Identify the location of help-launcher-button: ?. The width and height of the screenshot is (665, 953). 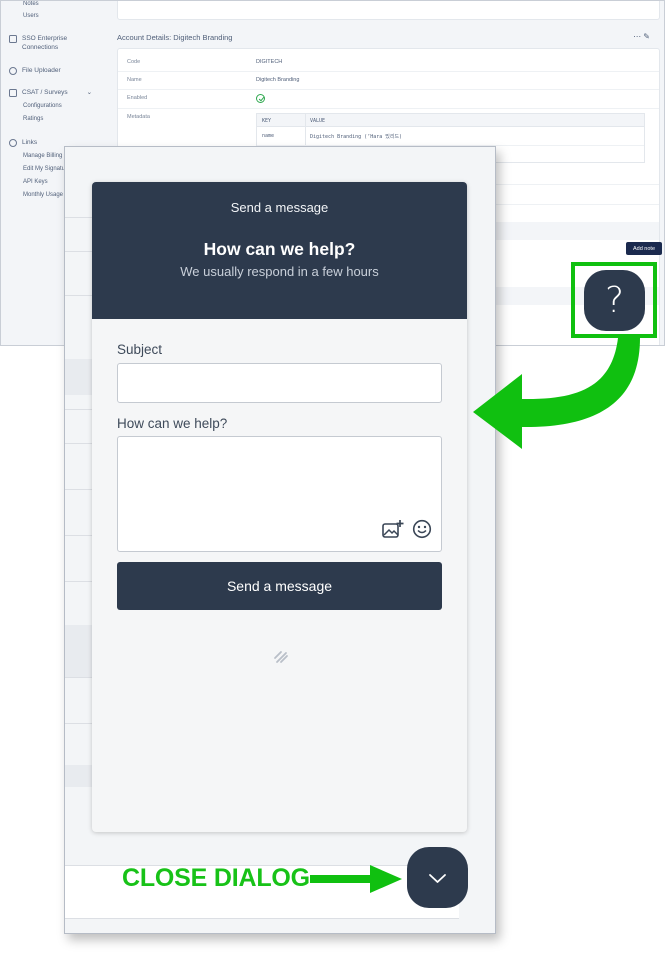
(614, 300).